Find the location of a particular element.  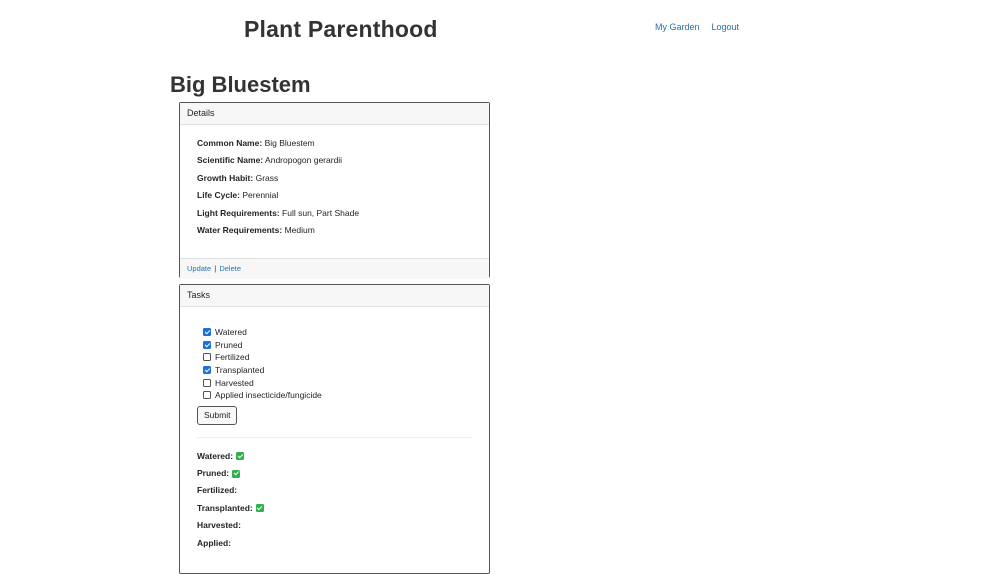

page-title: Big Bluestem is located at coordinates (240, 84).